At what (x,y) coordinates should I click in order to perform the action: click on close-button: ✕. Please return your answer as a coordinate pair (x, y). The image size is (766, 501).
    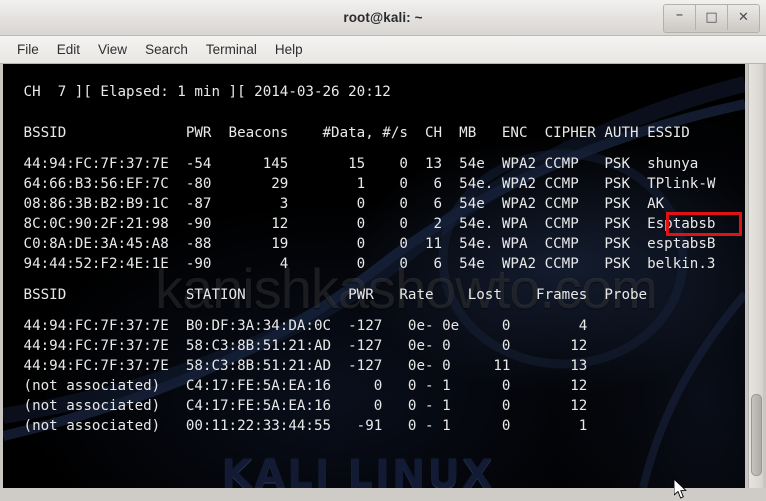
    Looking at the image, I should click on (743, 17).